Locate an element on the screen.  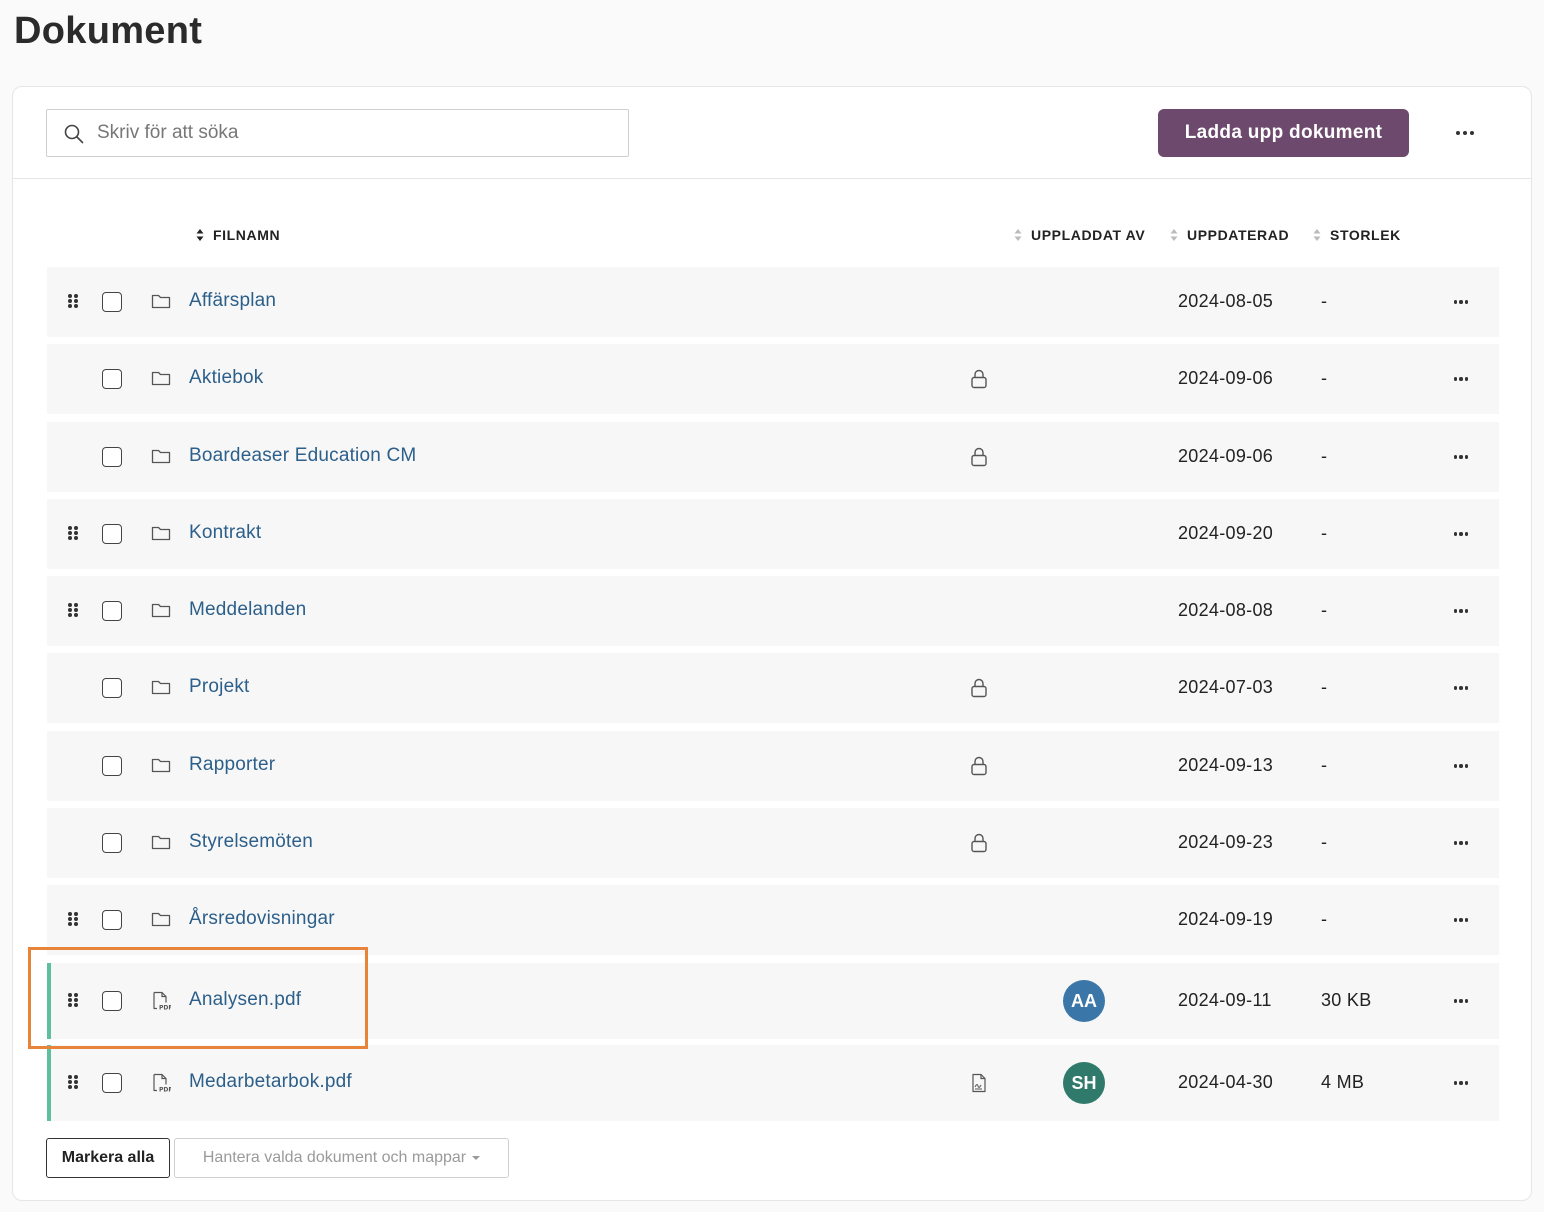
signed-document-icon is located at coordinates (979, 1083).